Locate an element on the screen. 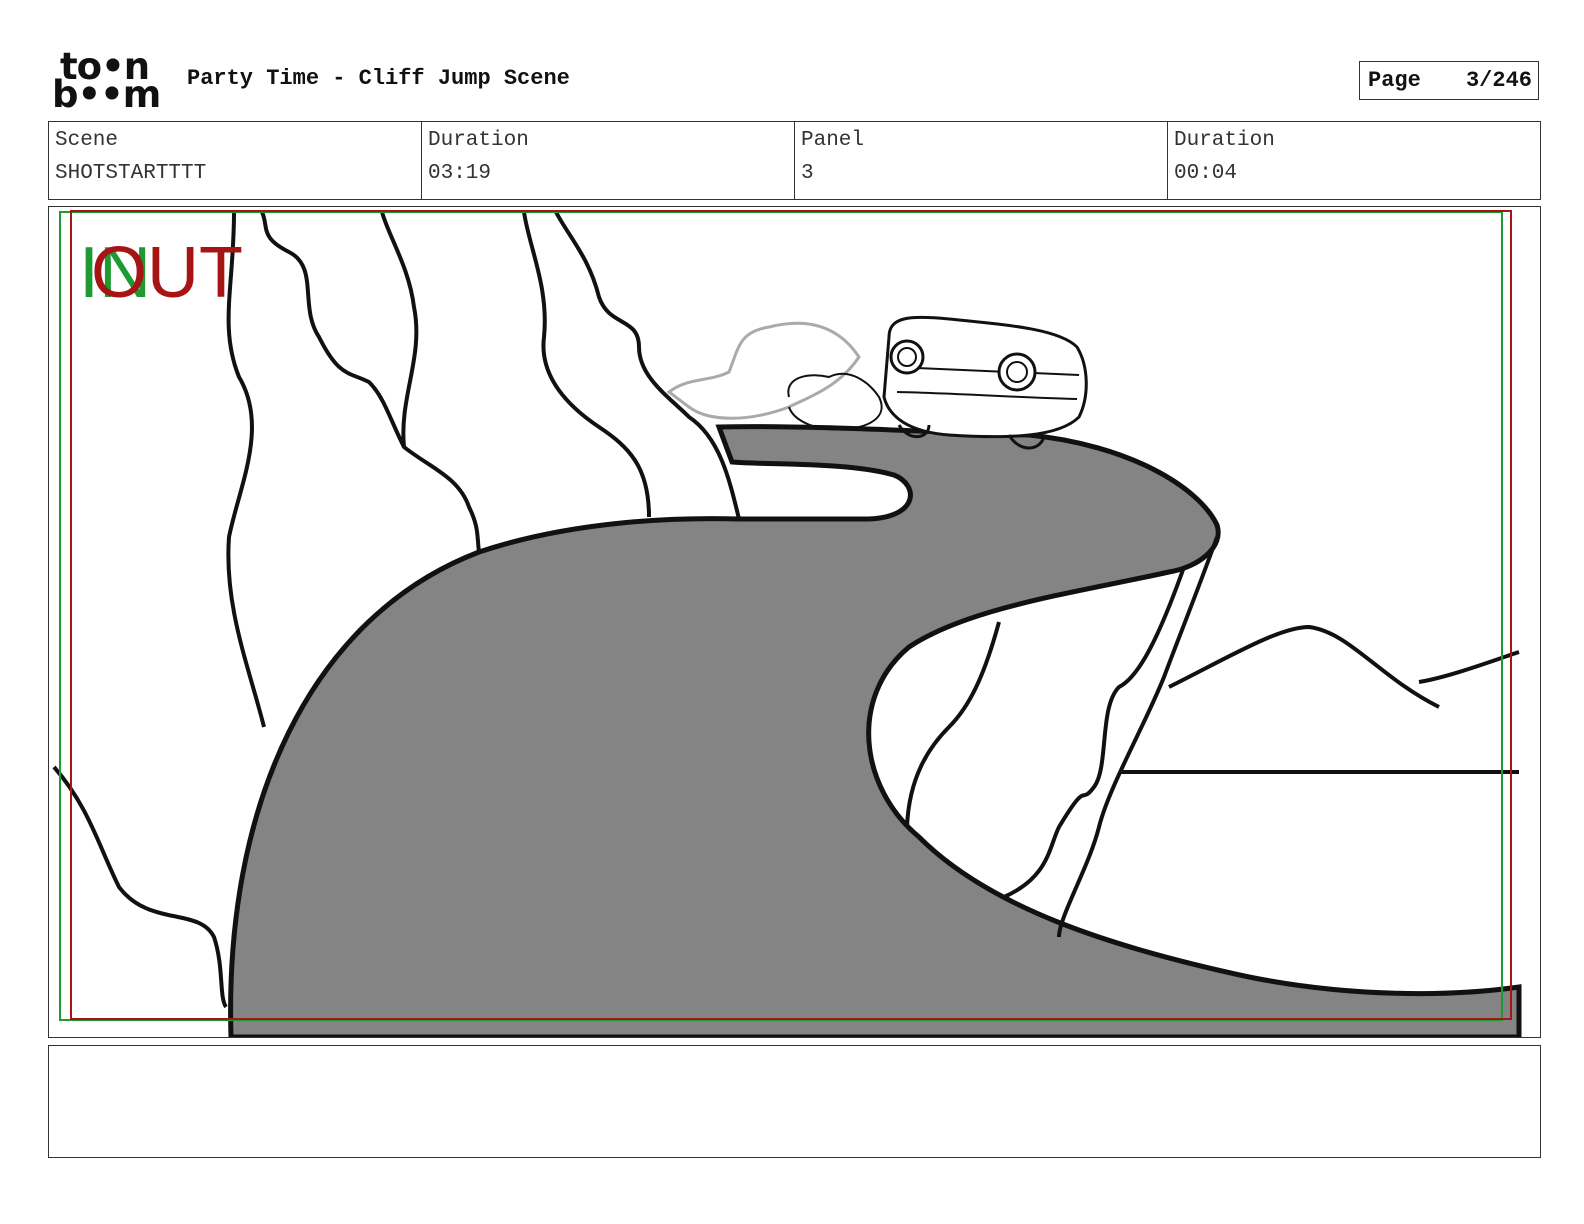  panel-cell: Panel 3 is located at coordinates (981, 160).